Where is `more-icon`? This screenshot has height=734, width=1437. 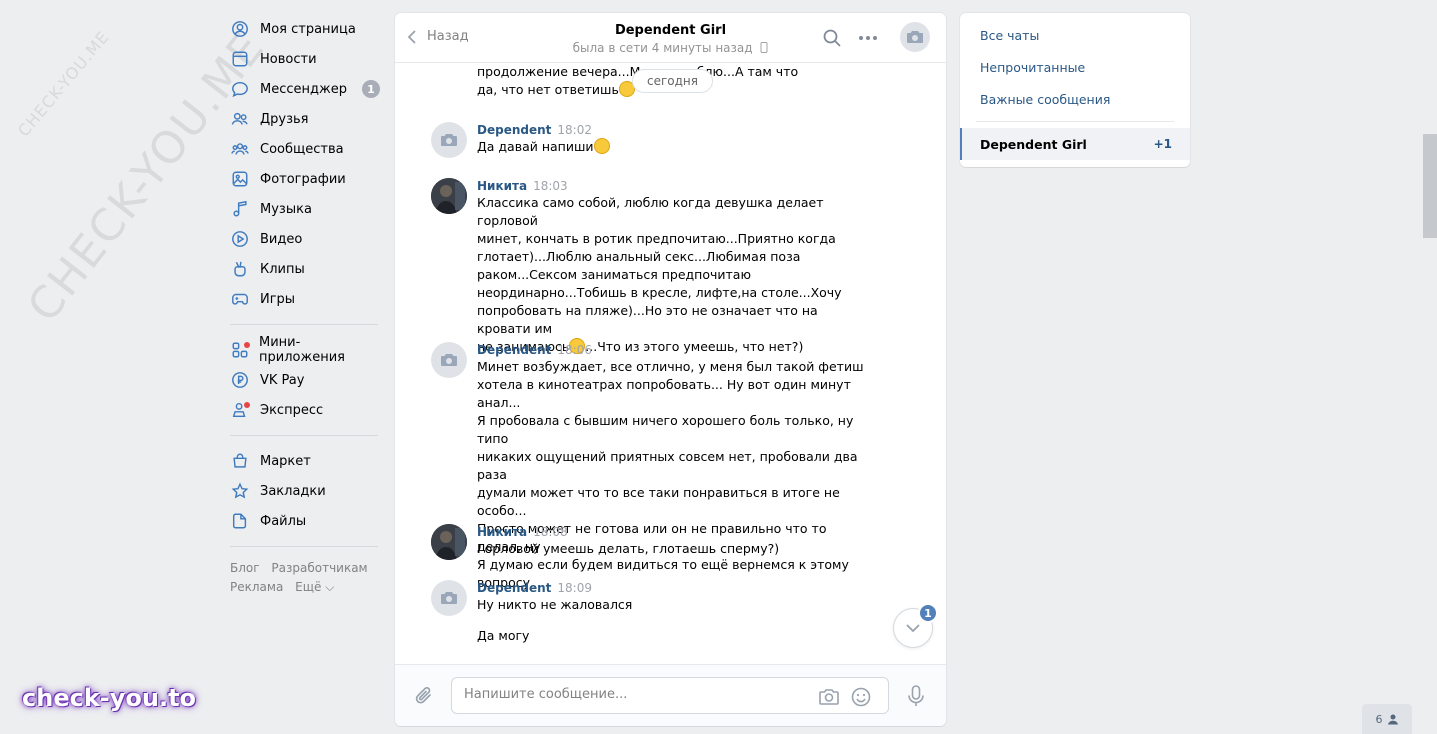 more-icon is located at coordinates (868, 38).